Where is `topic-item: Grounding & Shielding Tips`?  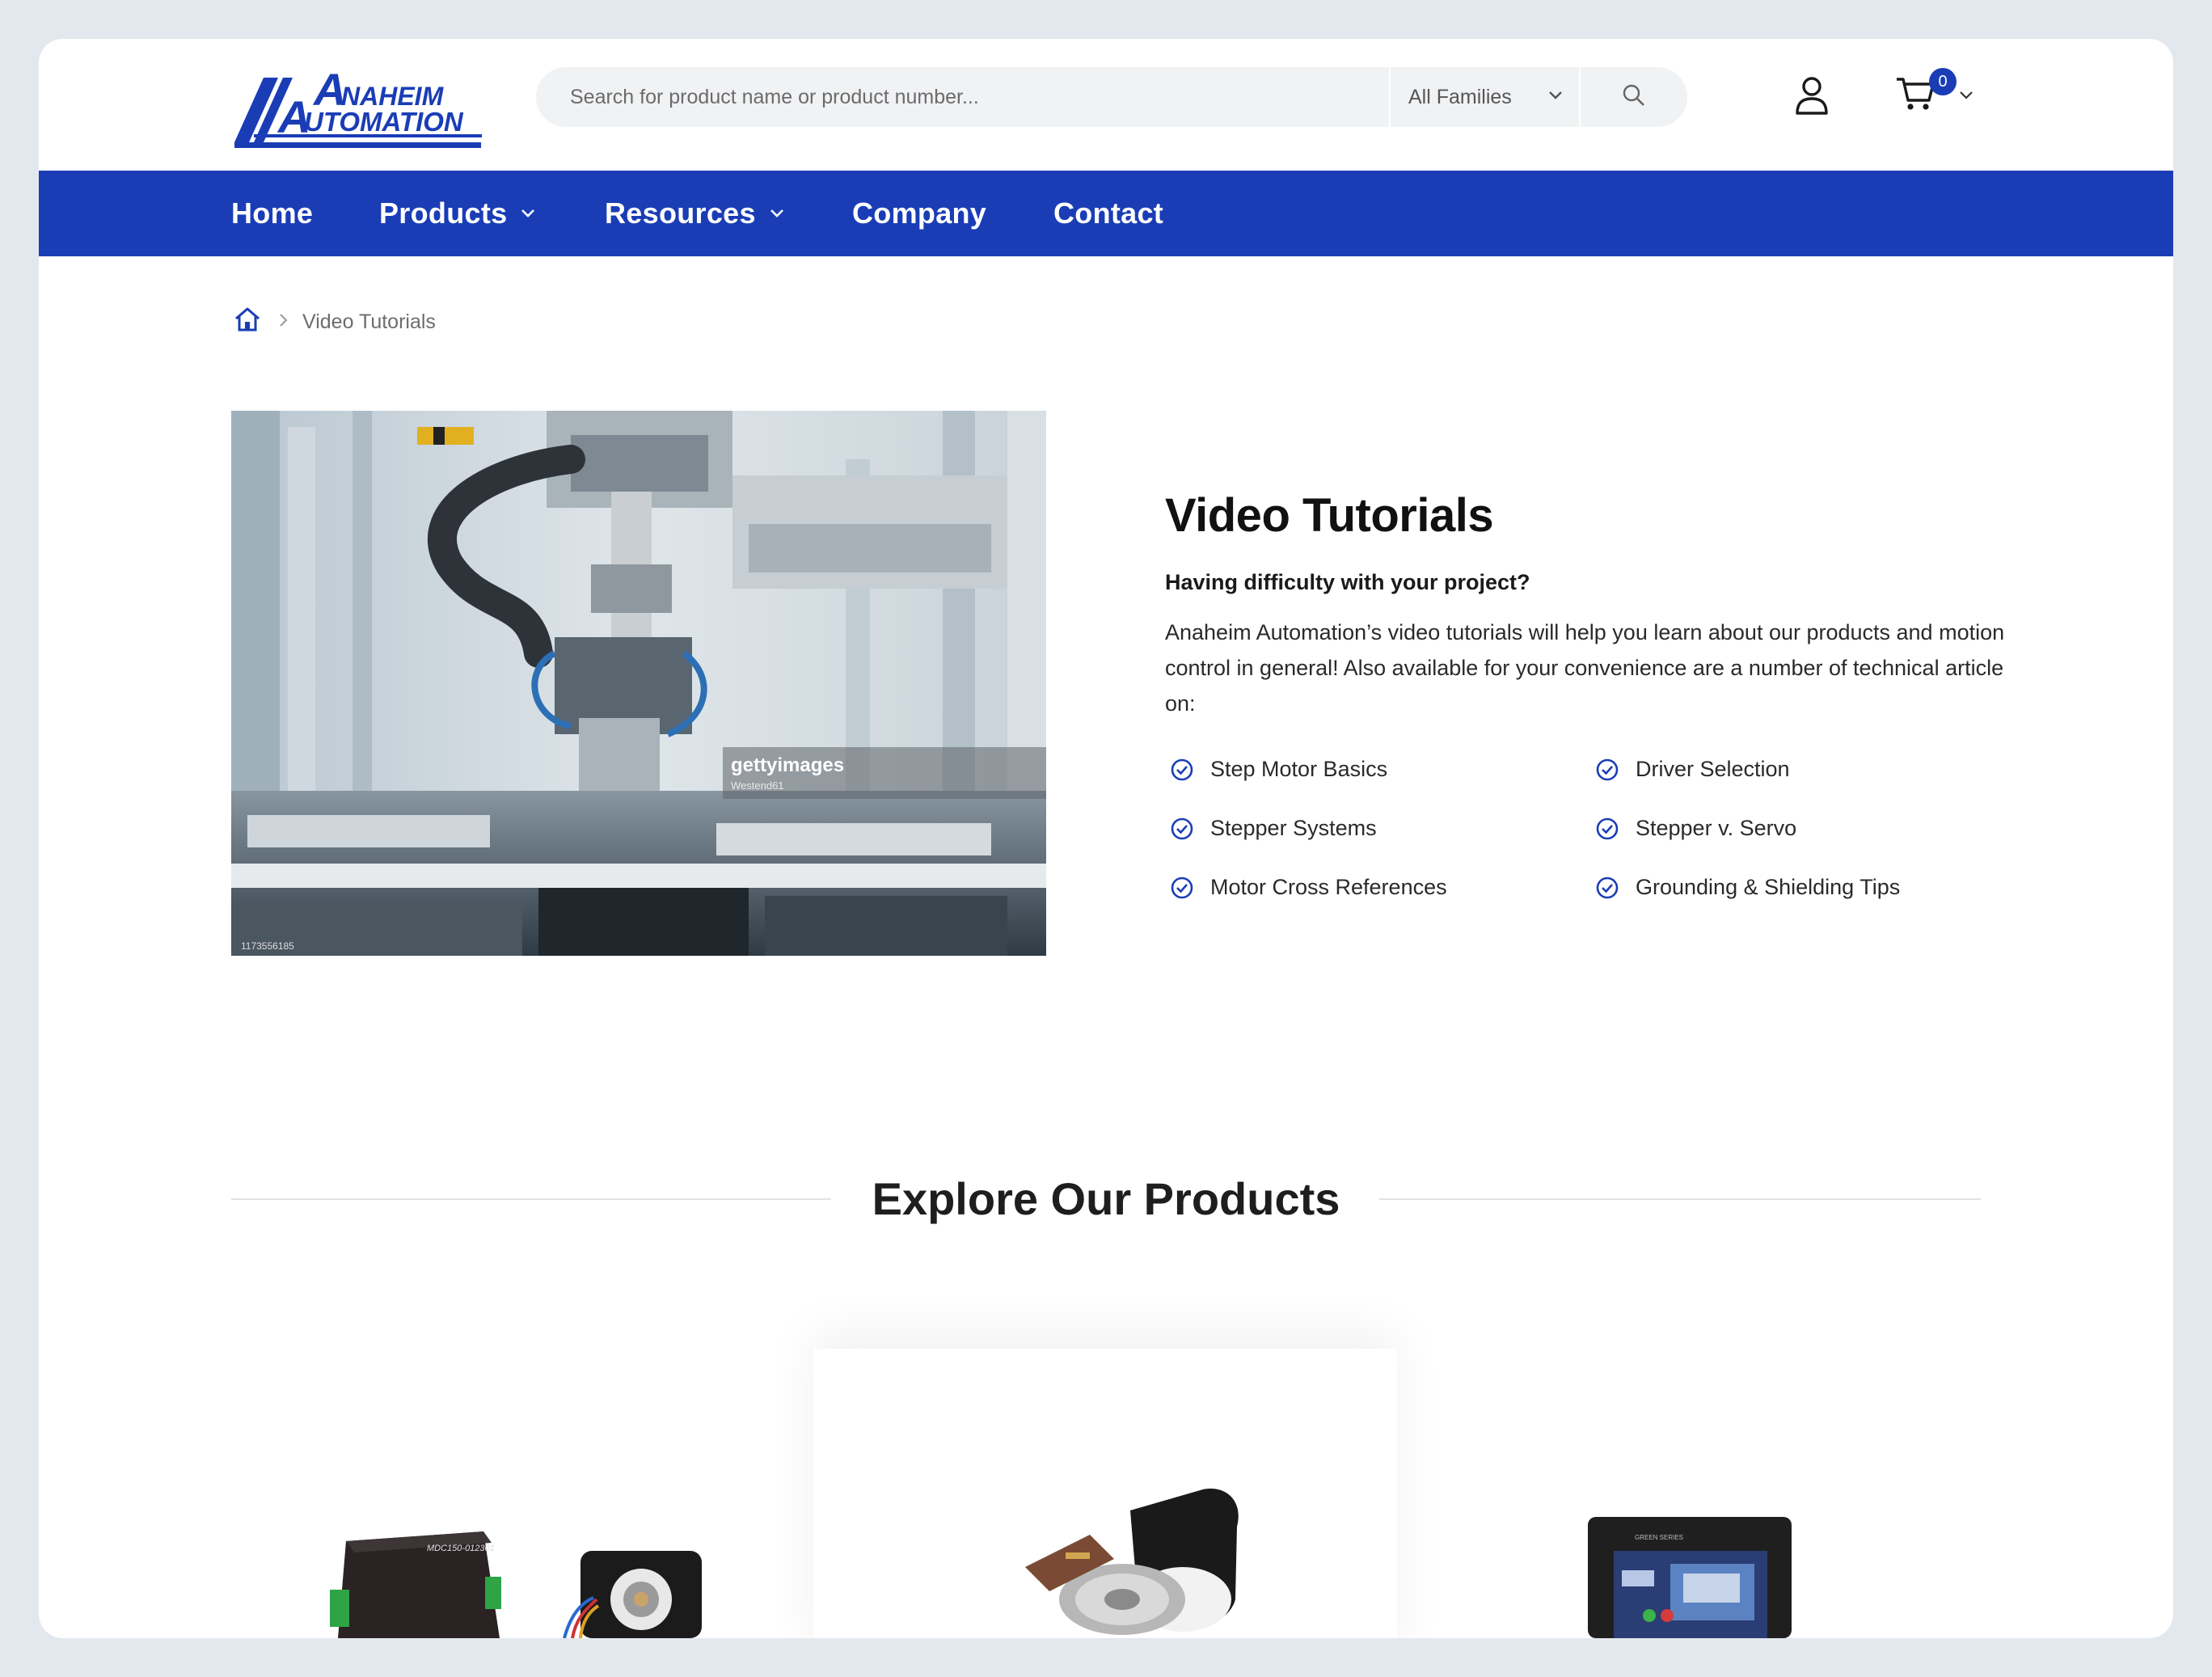 topic-item: Grounding & Shielding Tips is located at coordinates (1747, 887).